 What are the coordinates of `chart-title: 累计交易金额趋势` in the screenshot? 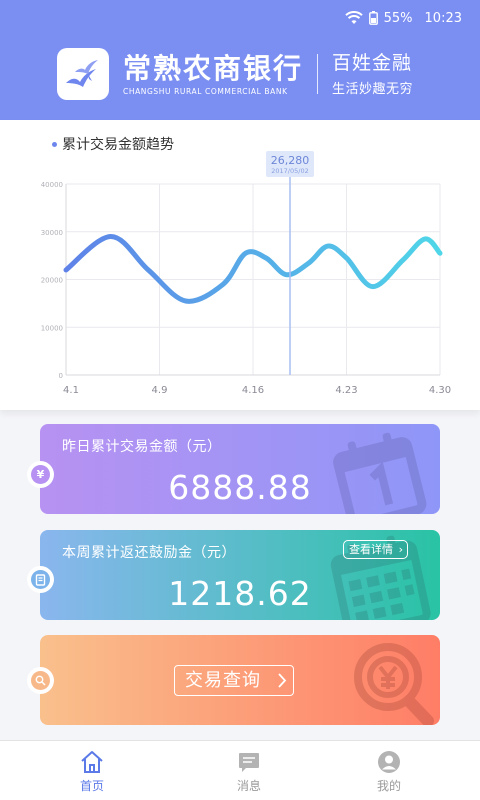 It's located at (113, 144).